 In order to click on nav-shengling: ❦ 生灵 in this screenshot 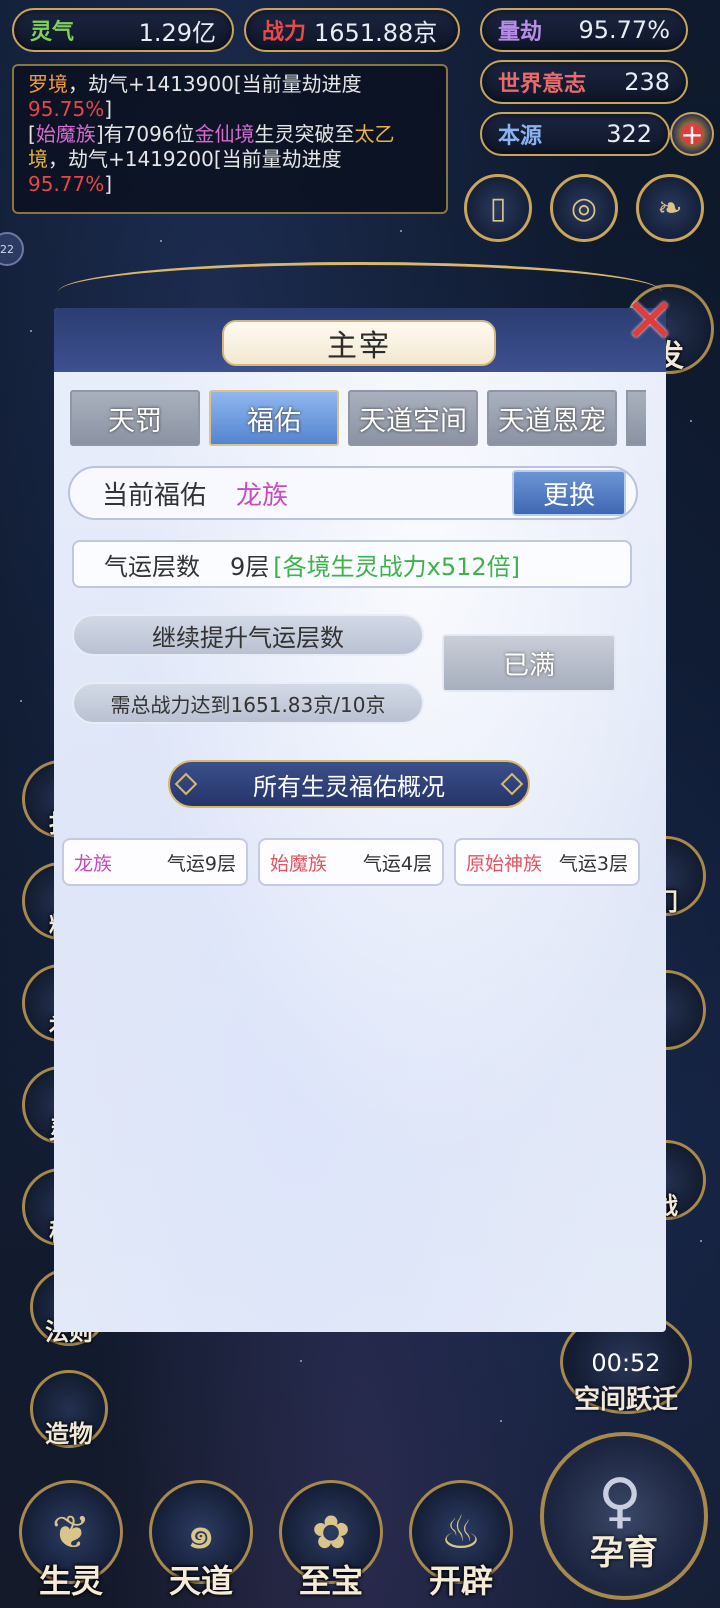, I will do `click(71, 1537)`.